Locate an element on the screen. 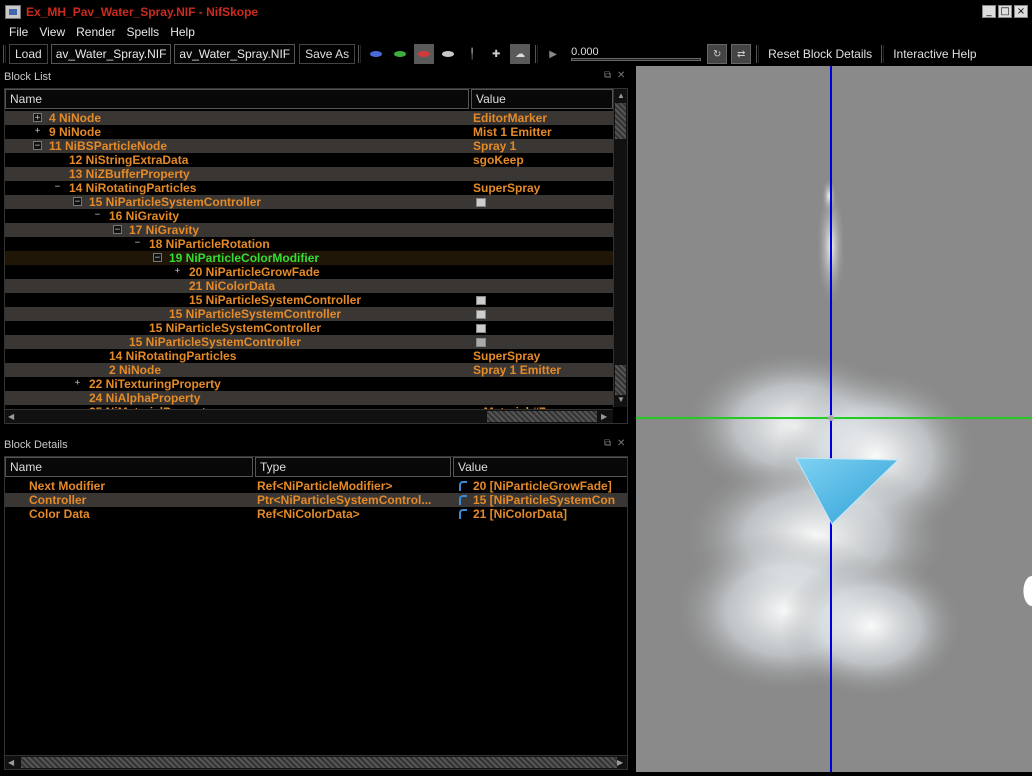 The height and width of the screenshot is (776, 1032). switch-animation-icon: ⇄ is located at coordinates (741, 54).